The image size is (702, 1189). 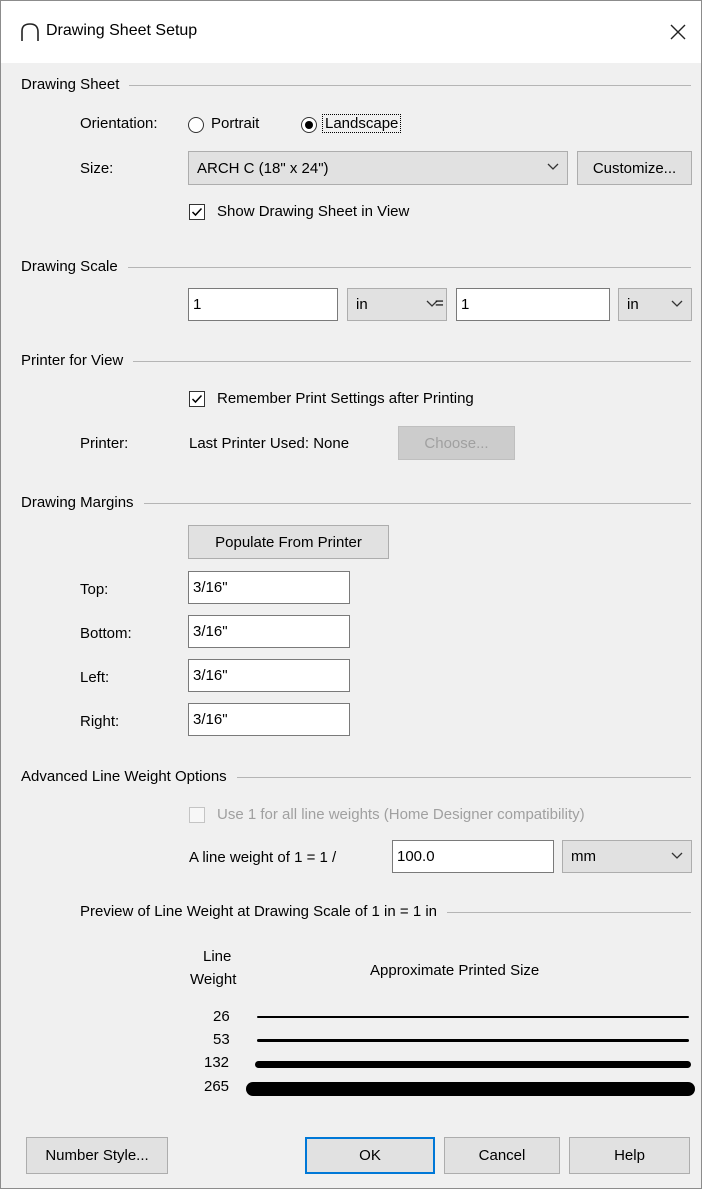 I want to click on section-label: Advanced Line Weight Options, so click(x=124, y=776).